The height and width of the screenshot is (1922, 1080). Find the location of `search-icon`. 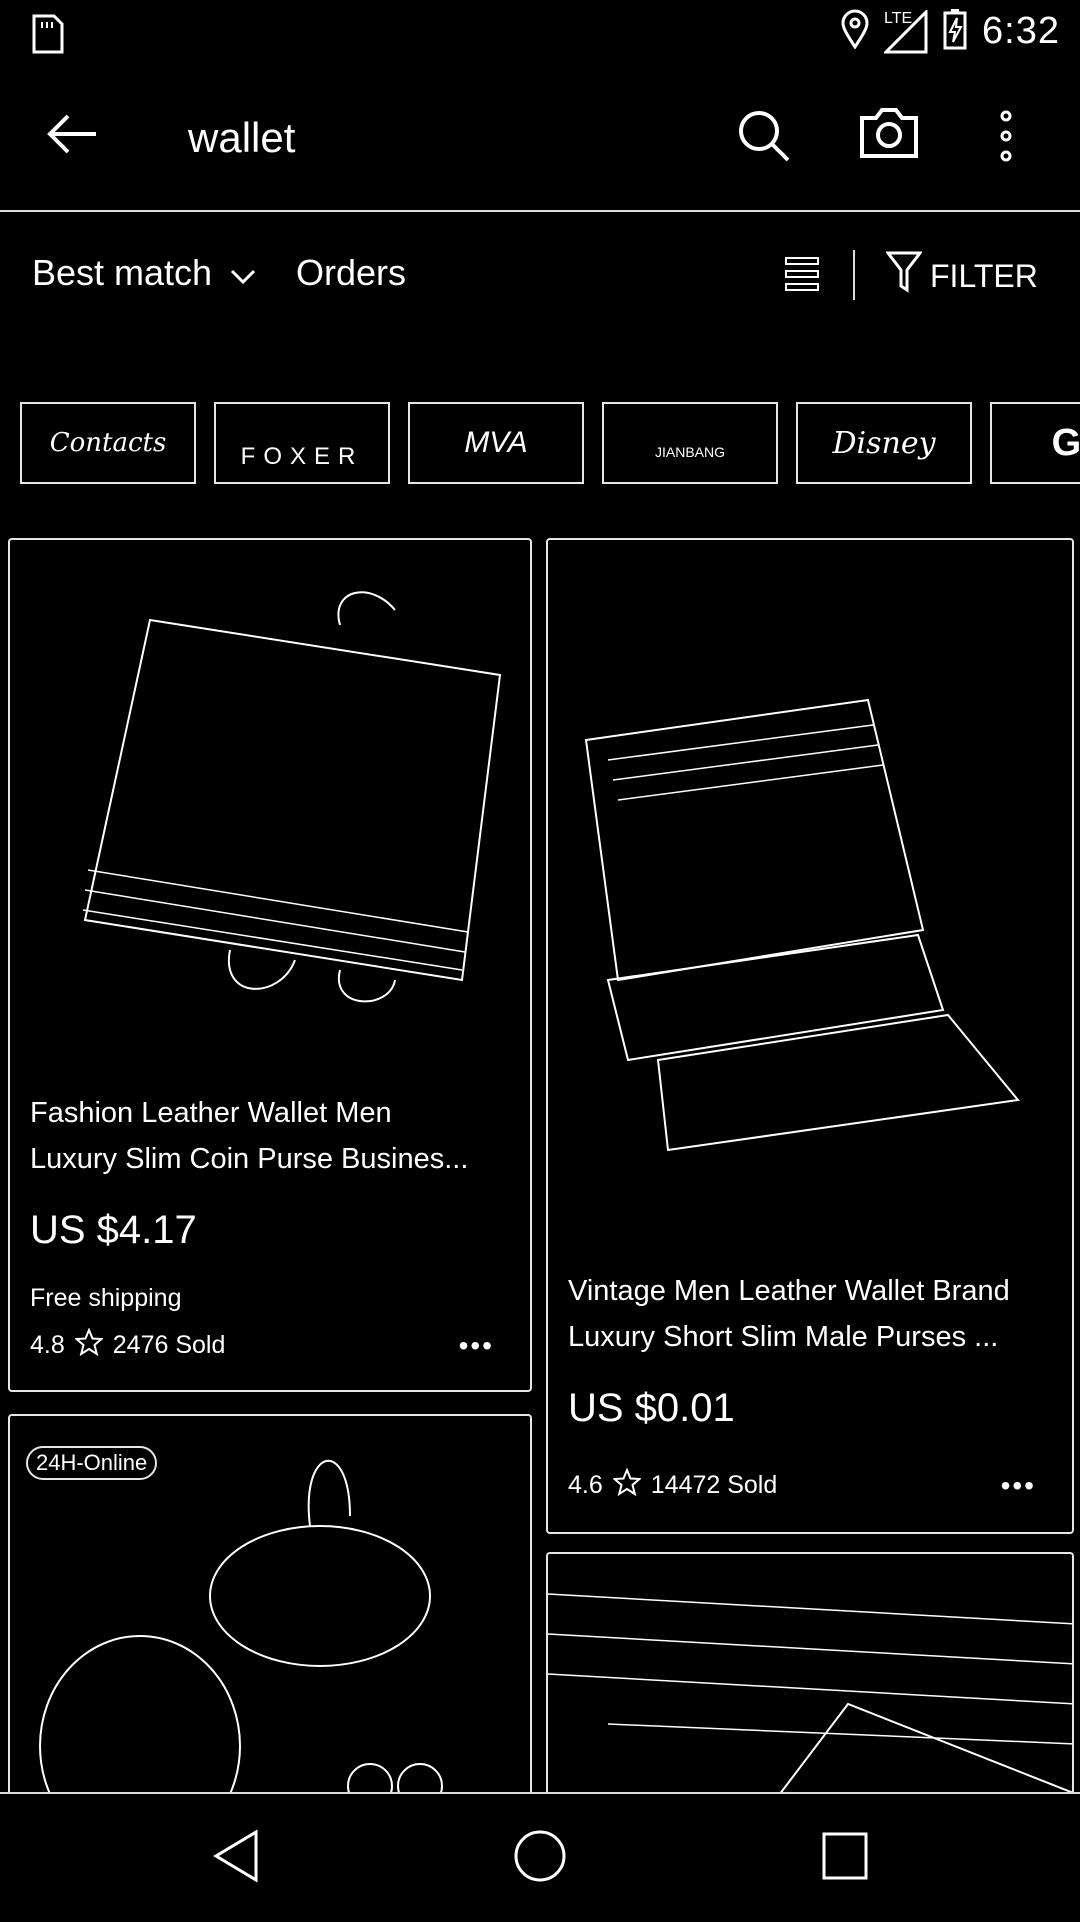

search-icon is located at coordinates (764, 138).